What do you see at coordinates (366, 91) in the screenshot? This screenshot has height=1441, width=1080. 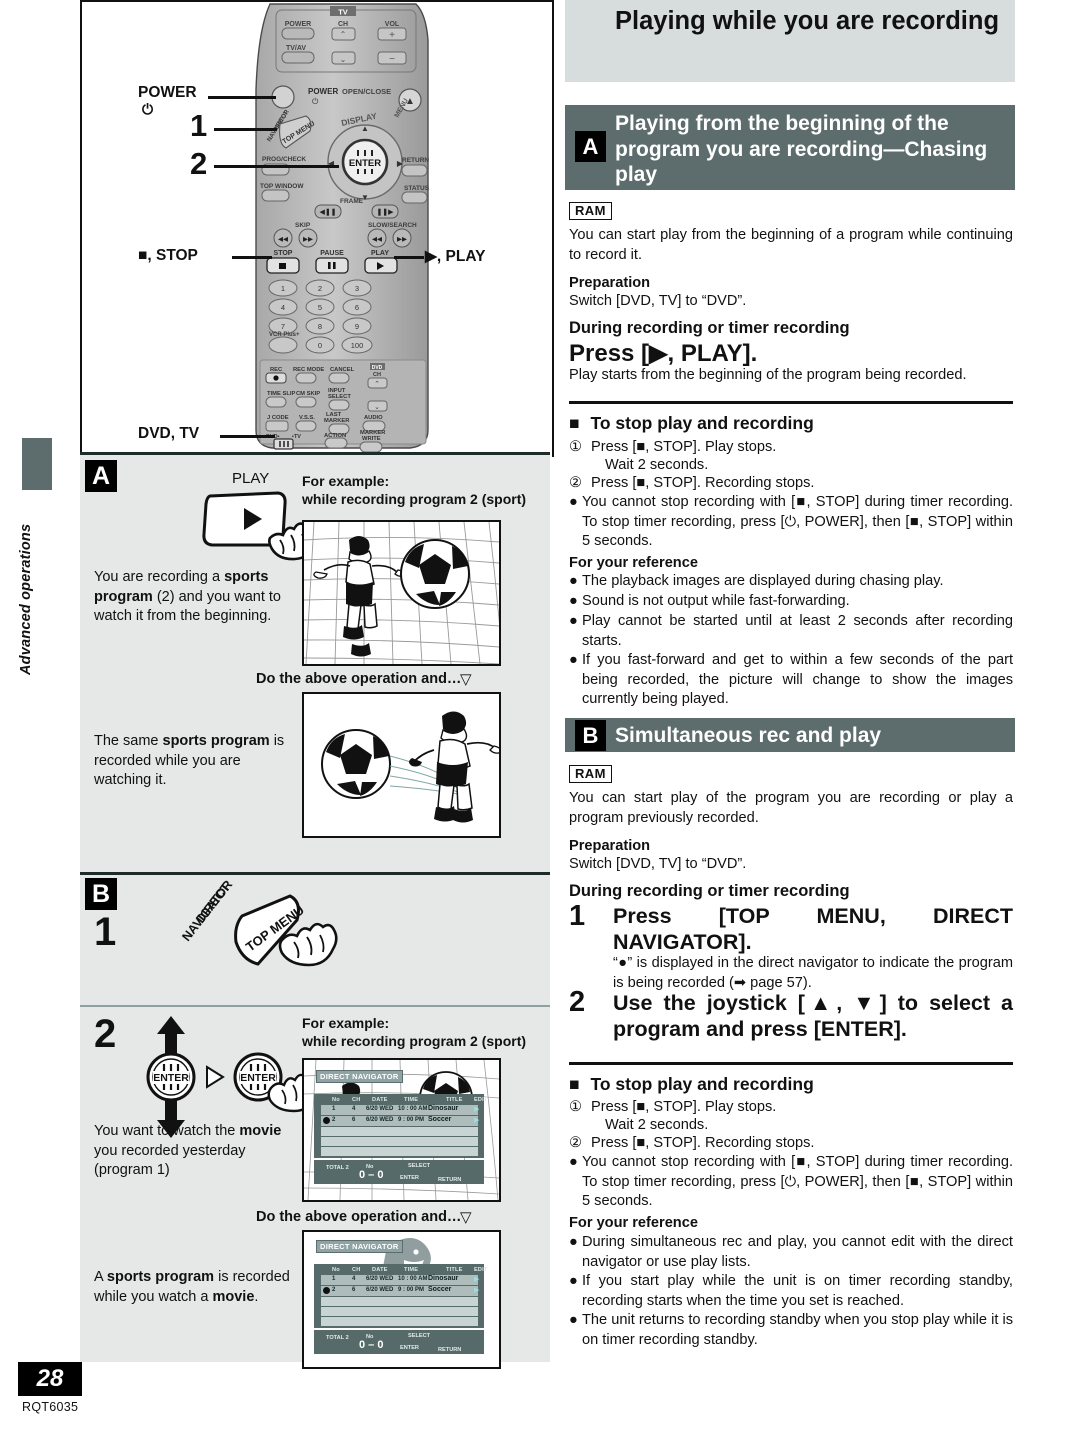 I see `svg-text: OPEN/CLOSE` at bounding box center [366, 91].